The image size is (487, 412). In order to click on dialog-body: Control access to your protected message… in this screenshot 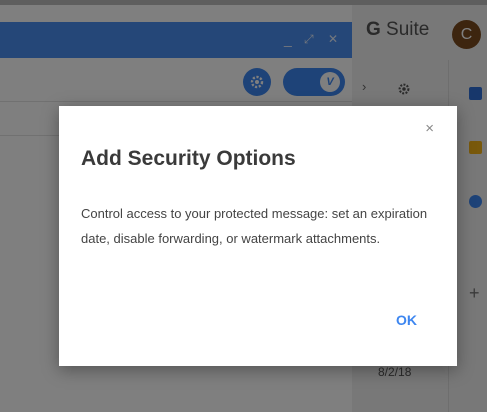, I will do `click(254, 226)`.